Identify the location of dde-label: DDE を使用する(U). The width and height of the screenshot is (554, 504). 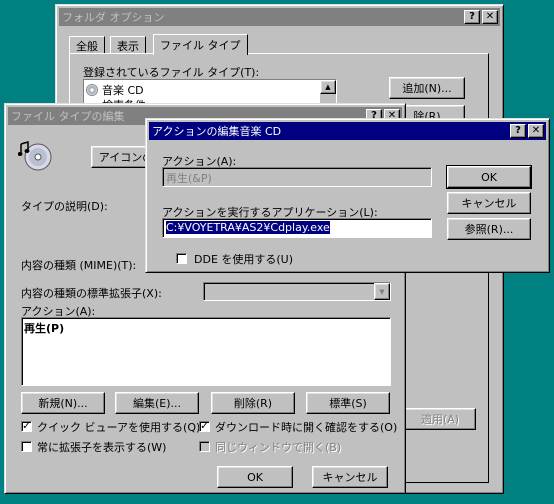
(243, 259).